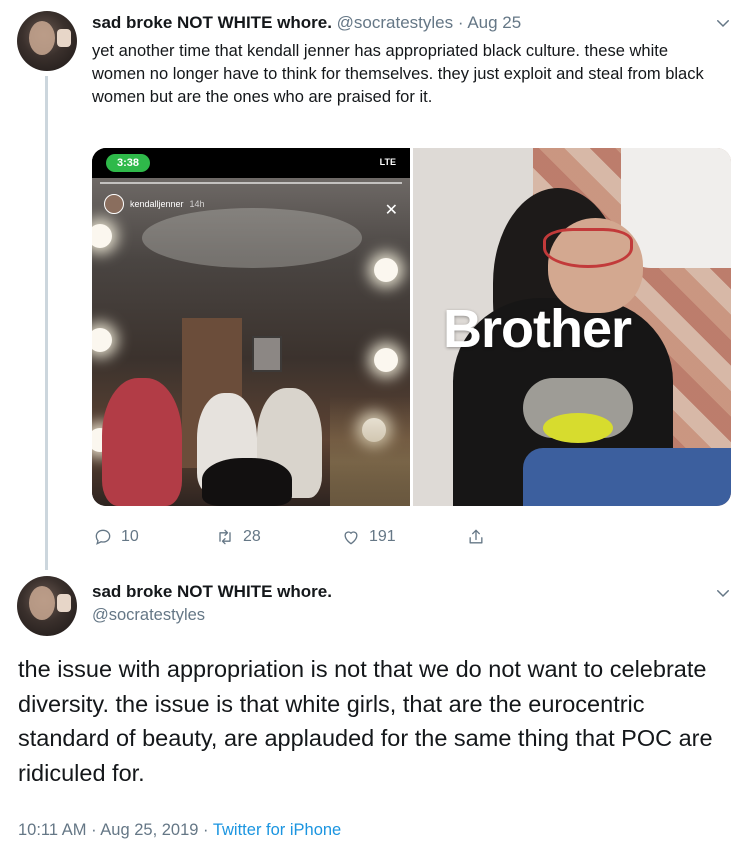 The height and width of the screenshot is (859, 750). I want to click on status-time: 3:38, so click(128, 163).